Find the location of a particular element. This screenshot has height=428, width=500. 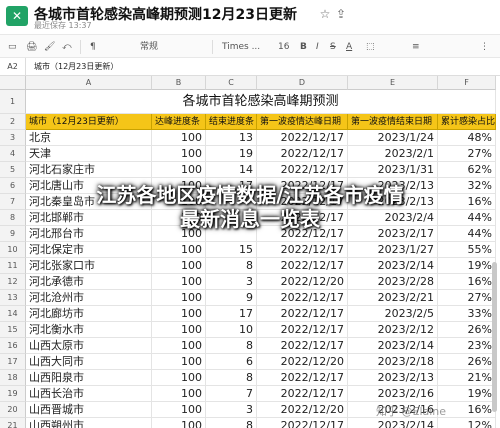

city-cell: 河北保定市 is located at coordinates (89, 250).